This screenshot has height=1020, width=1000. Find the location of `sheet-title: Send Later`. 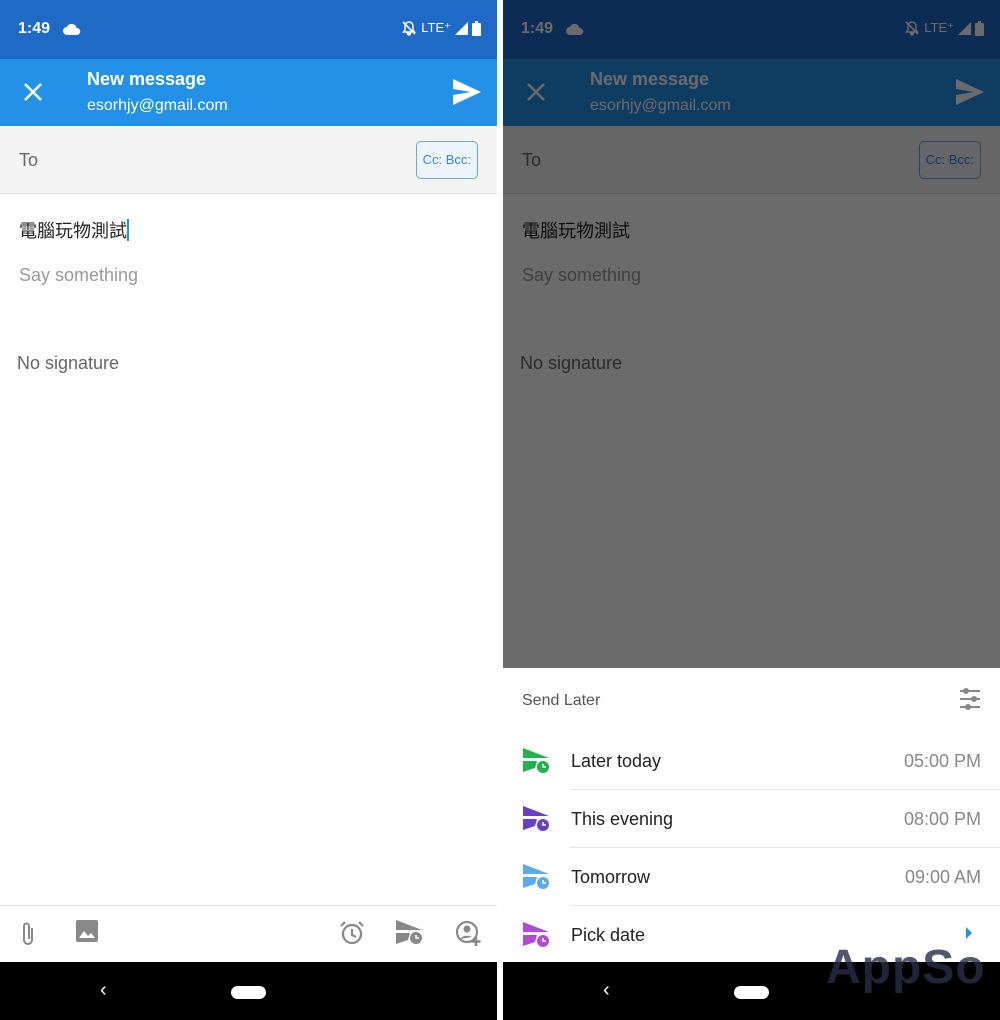

sheet-title: Send Later is located at coordinates (561, 700).